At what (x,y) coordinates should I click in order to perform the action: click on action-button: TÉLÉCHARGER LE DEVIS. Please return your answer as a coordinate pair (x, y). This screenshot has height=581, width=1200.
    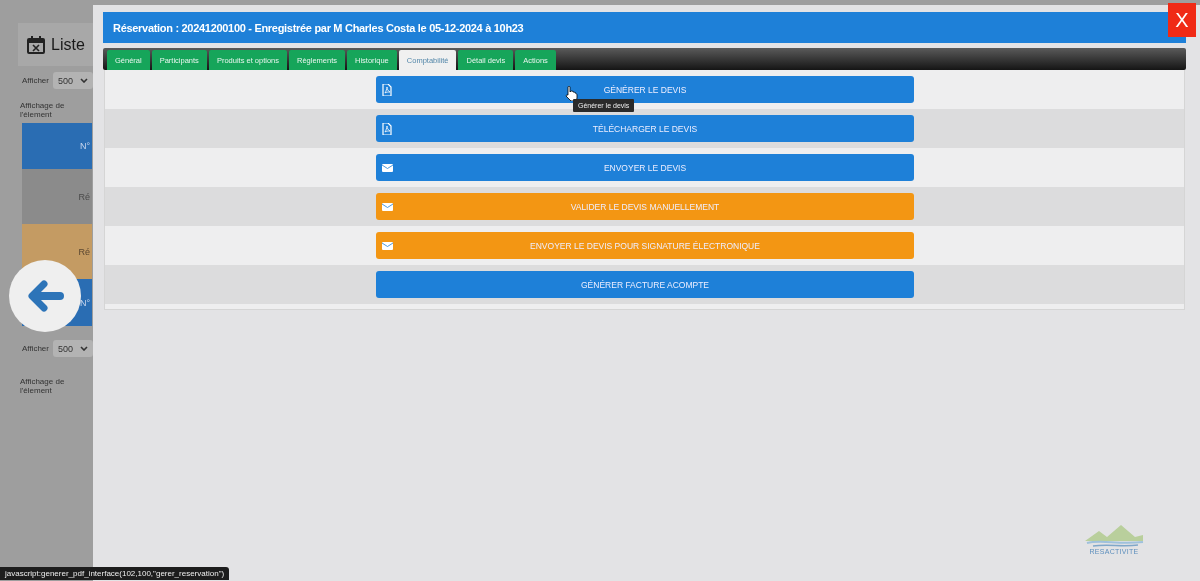
    Looking at the image, I should click on (645, 128).